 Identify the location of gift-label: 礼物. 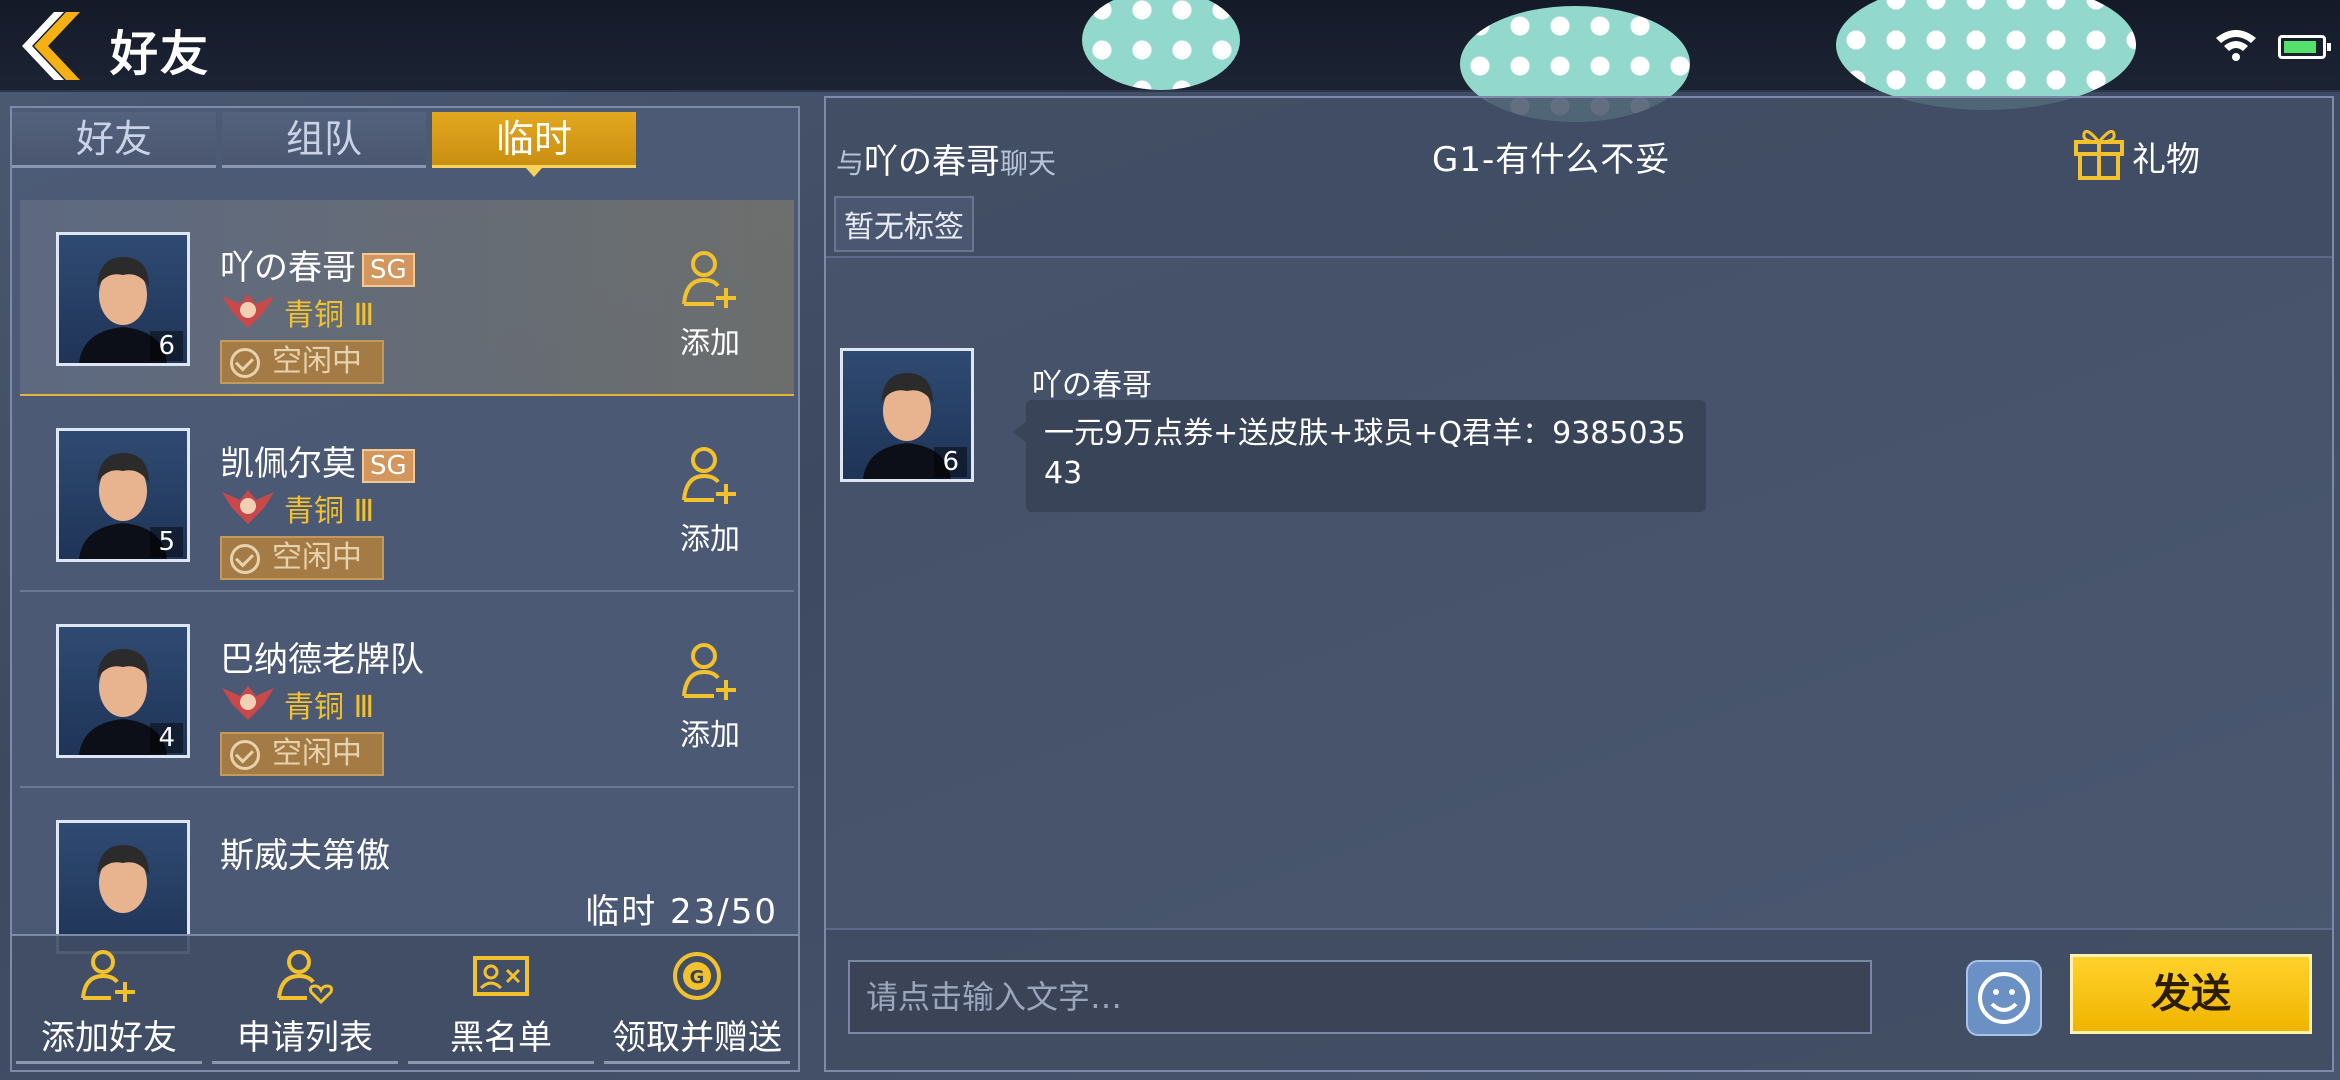
(2166, 160).